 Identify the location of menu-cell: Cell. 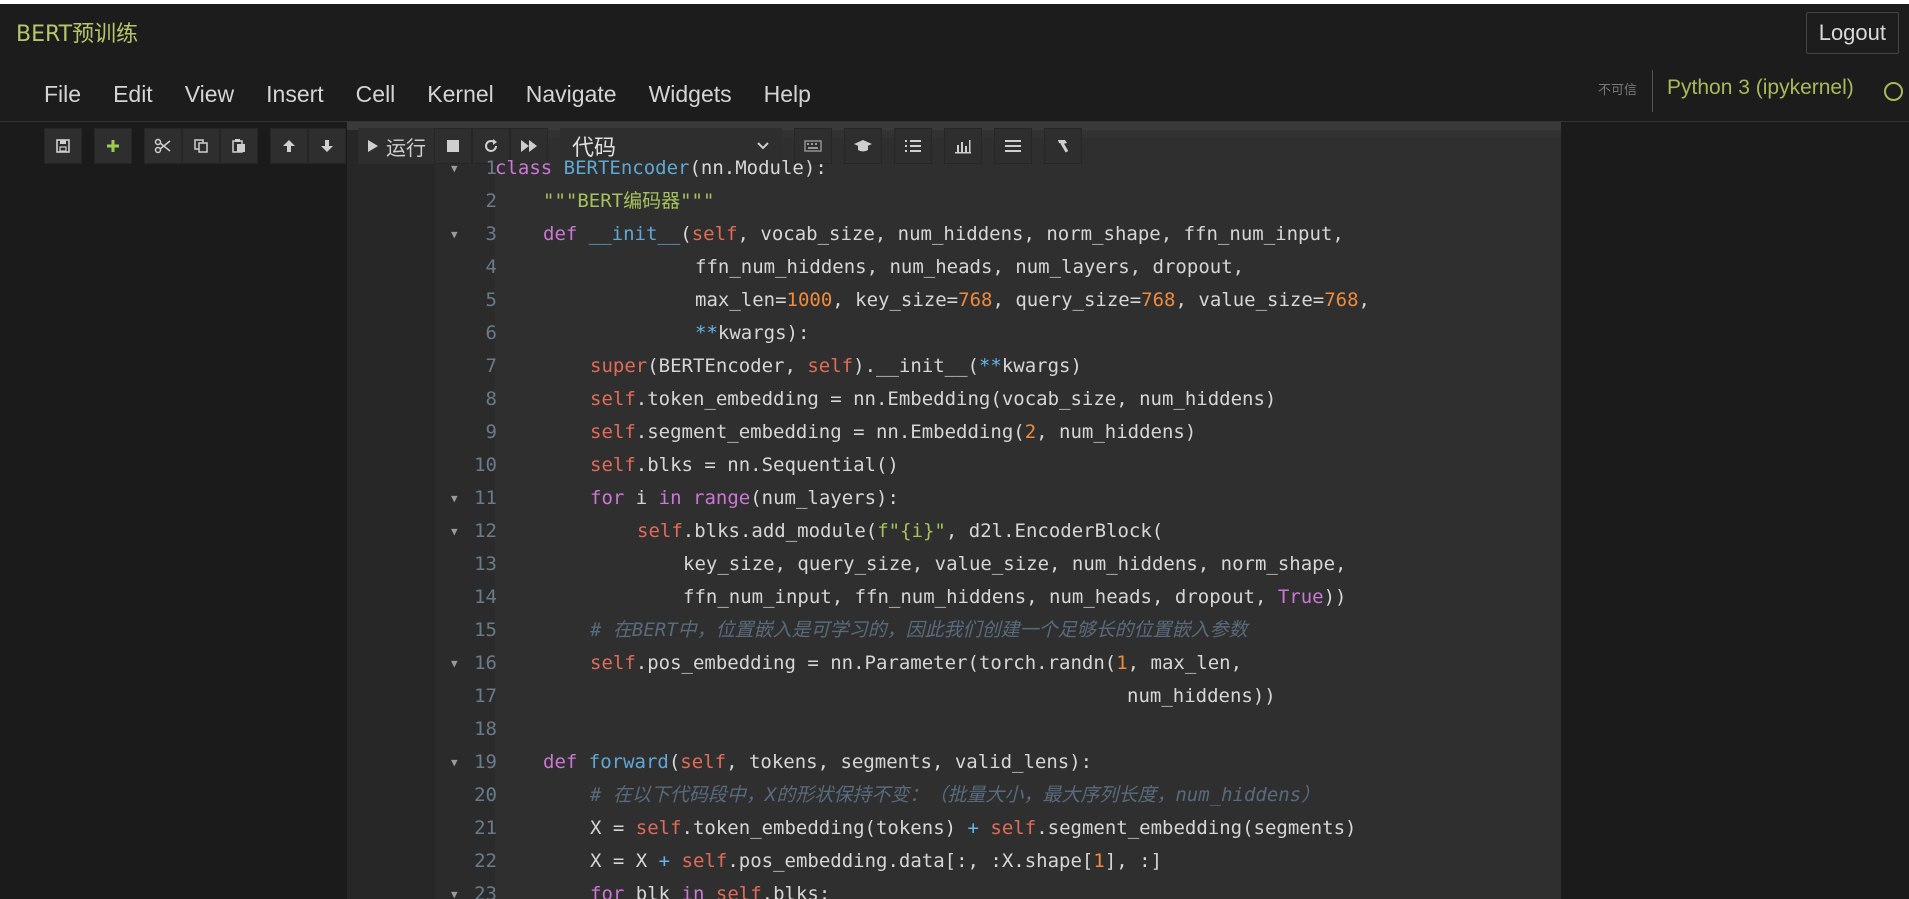
(376, 94).